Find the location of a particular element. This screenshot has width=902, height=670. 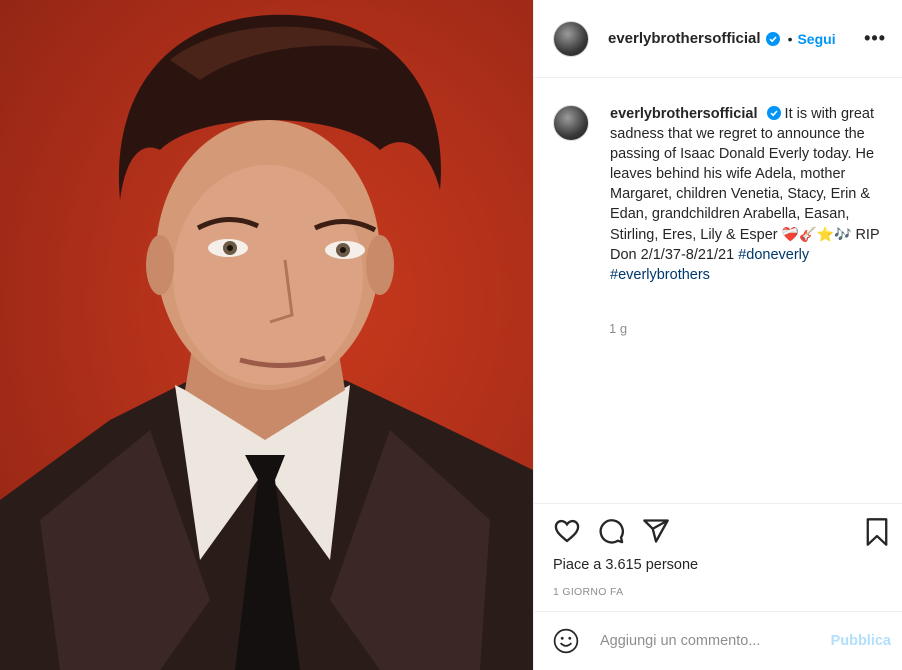

post-time-ago: 1 GIORNO FA is located at coordinates (588, 592).